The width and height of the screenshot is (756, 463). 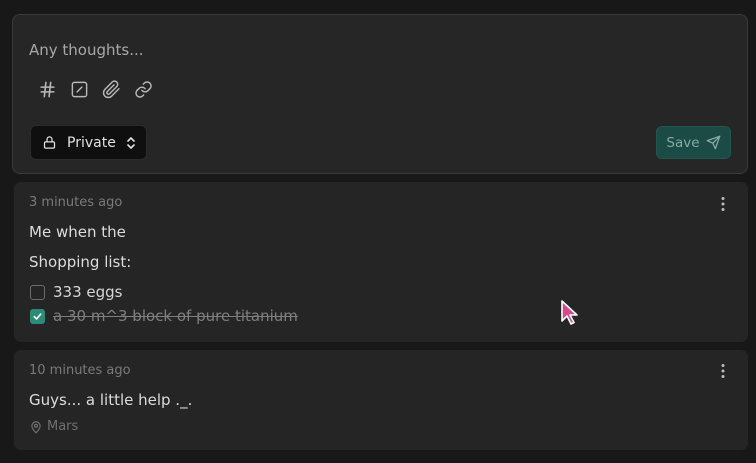 I want to click on save-label: Save, so click(x=683, y=142).